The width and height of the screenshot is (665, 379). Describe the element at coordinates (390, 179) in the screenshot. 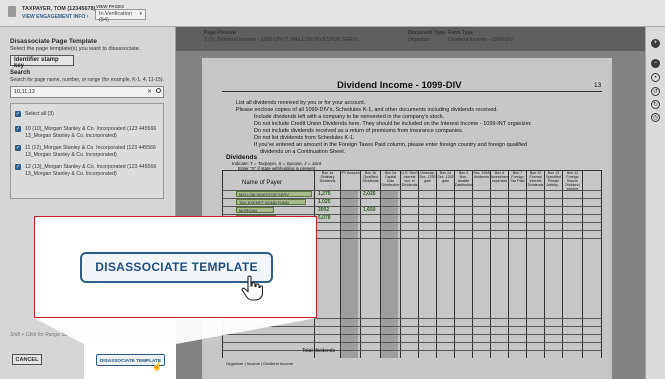

I see `column-header: Box 2a Capital Gain Distribution` at that location.